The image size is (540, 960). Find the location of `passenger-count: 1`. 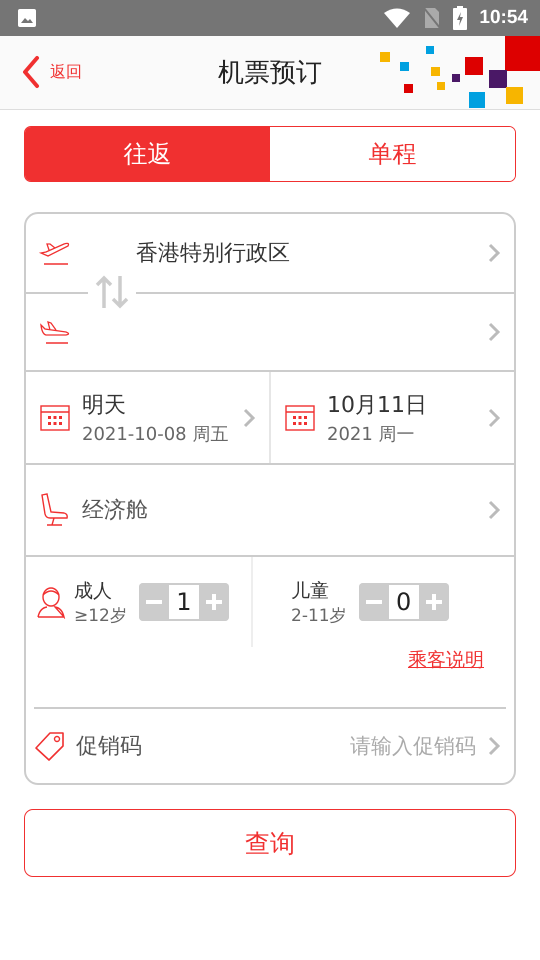

passenger-count: 1 is located at coordinates (183, 602).